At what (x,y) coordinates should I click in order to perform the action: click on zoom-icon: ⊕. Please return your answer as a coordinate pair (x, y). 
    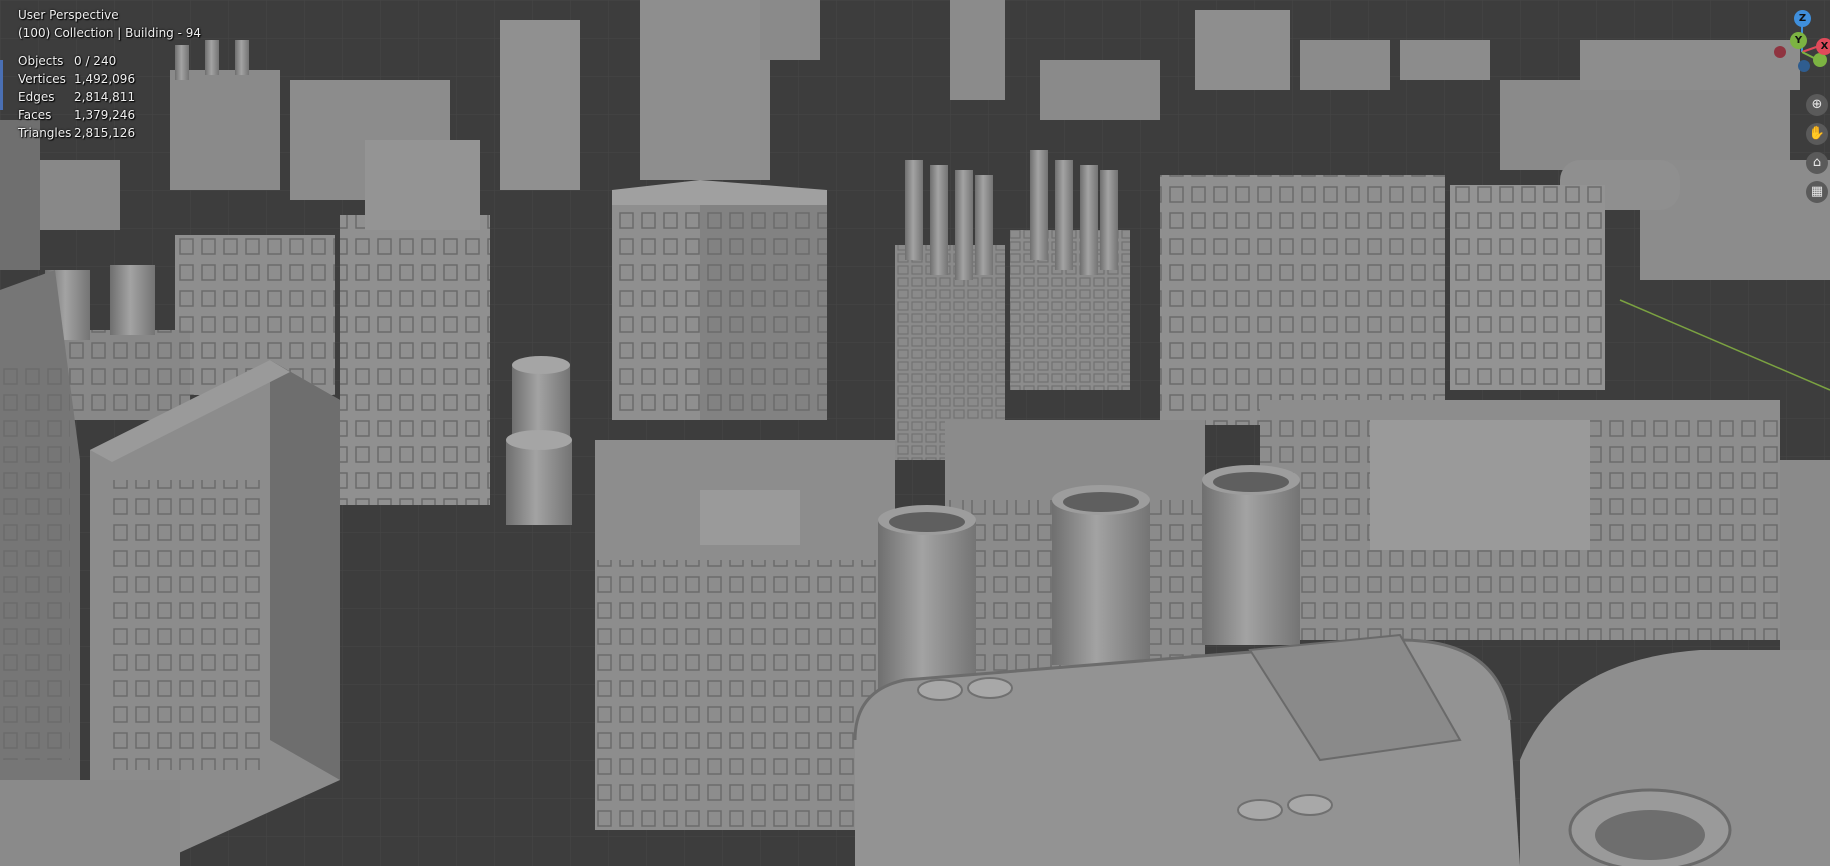
    Looking at the image, I should click on (1817, 105).